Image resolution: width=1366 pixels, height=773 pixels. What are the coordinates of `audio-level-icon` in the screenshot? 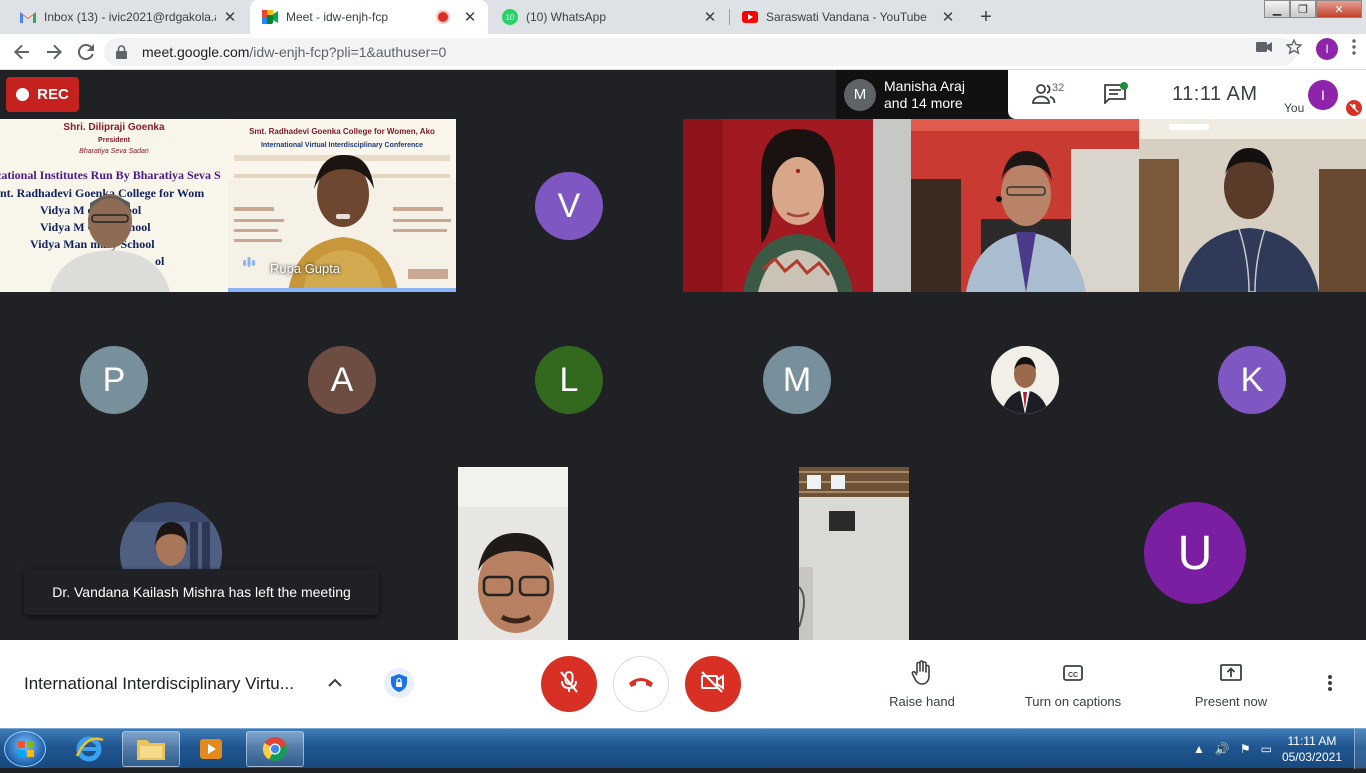 It's located at (249, 264).